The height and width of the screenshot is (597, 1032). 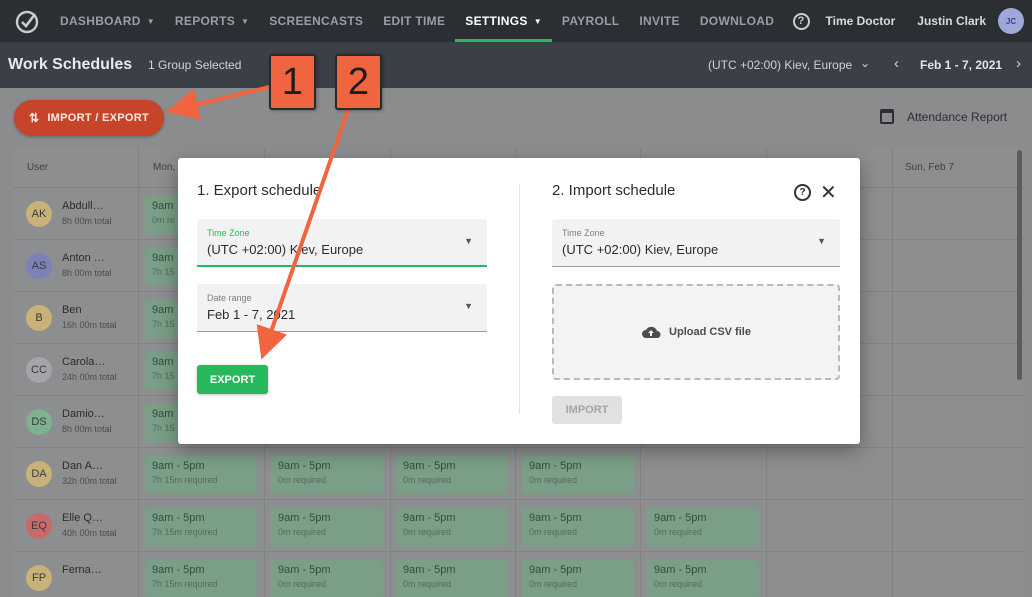 I want to click on nav-item-label: DOWNLOAD, so click(x=737, y=21).